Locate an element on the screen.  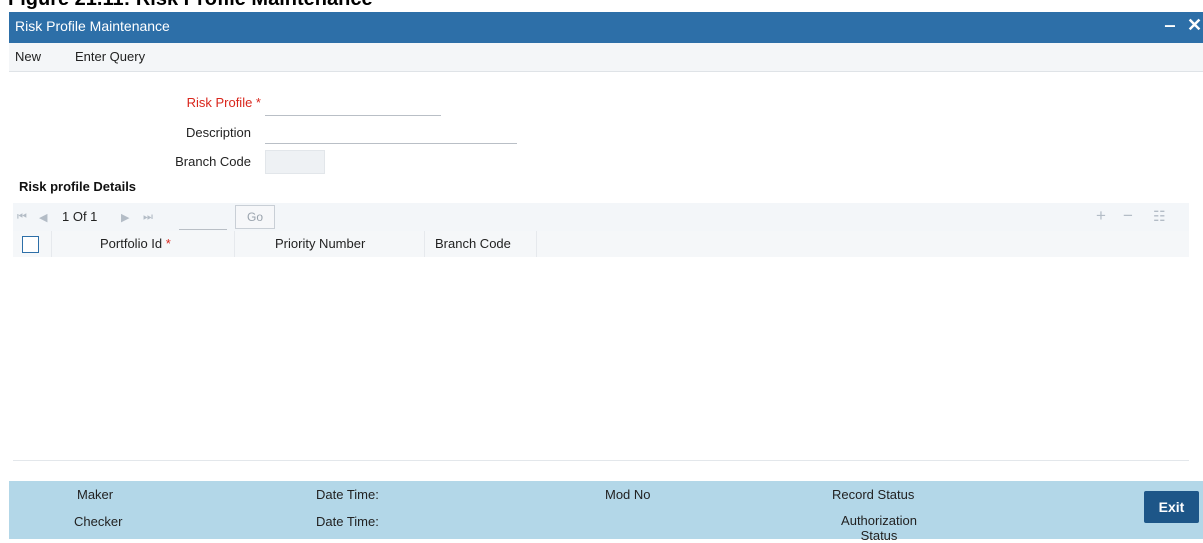
column-priority-number: Priority Number is located at coordinates (320, 243).